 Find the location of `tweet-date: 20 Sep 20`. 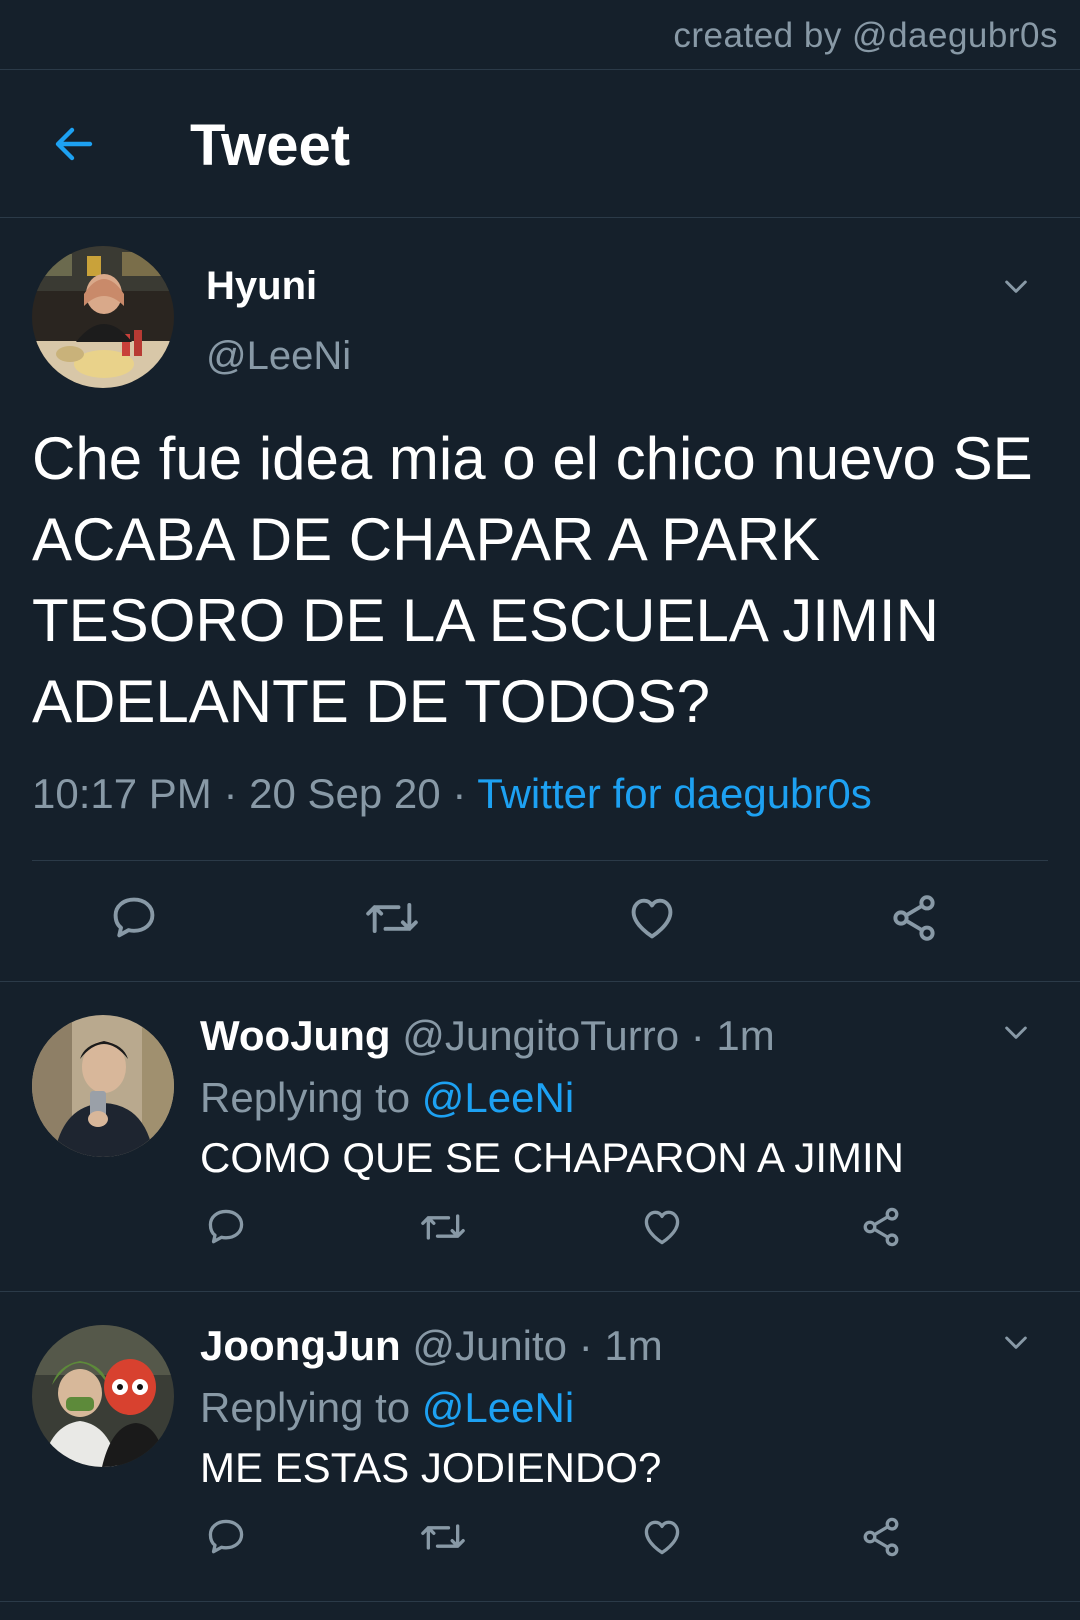

tweet-date: 20 Sep 20 is located at coordinates (345, 793).